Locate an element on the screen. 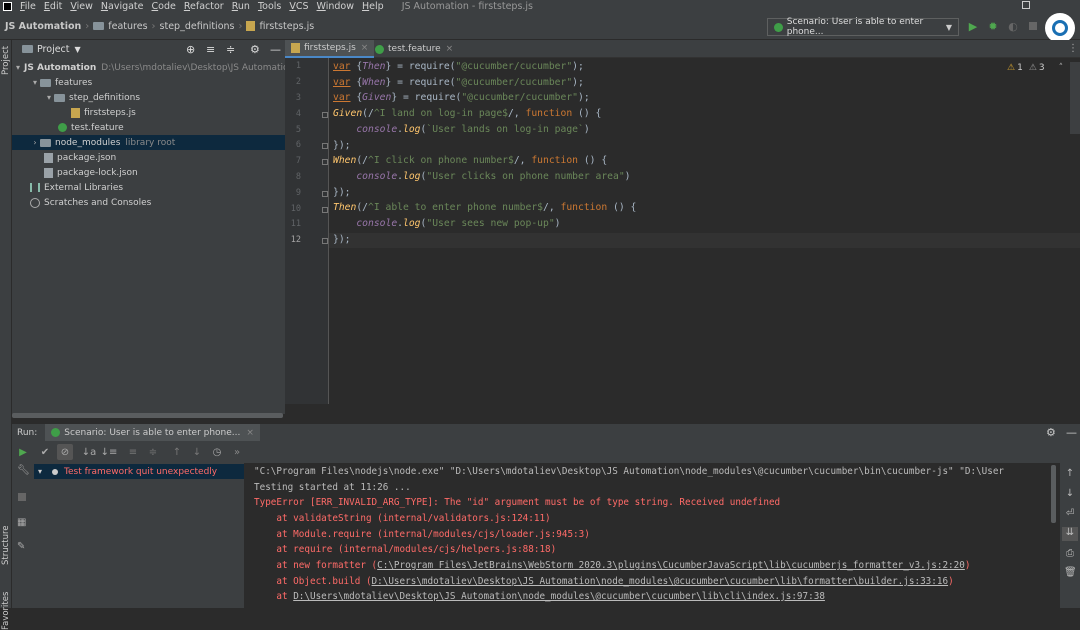 The height and width of the screenshot is (630, 1080). menu-edit: Edit is located at coordinates (53, 6).